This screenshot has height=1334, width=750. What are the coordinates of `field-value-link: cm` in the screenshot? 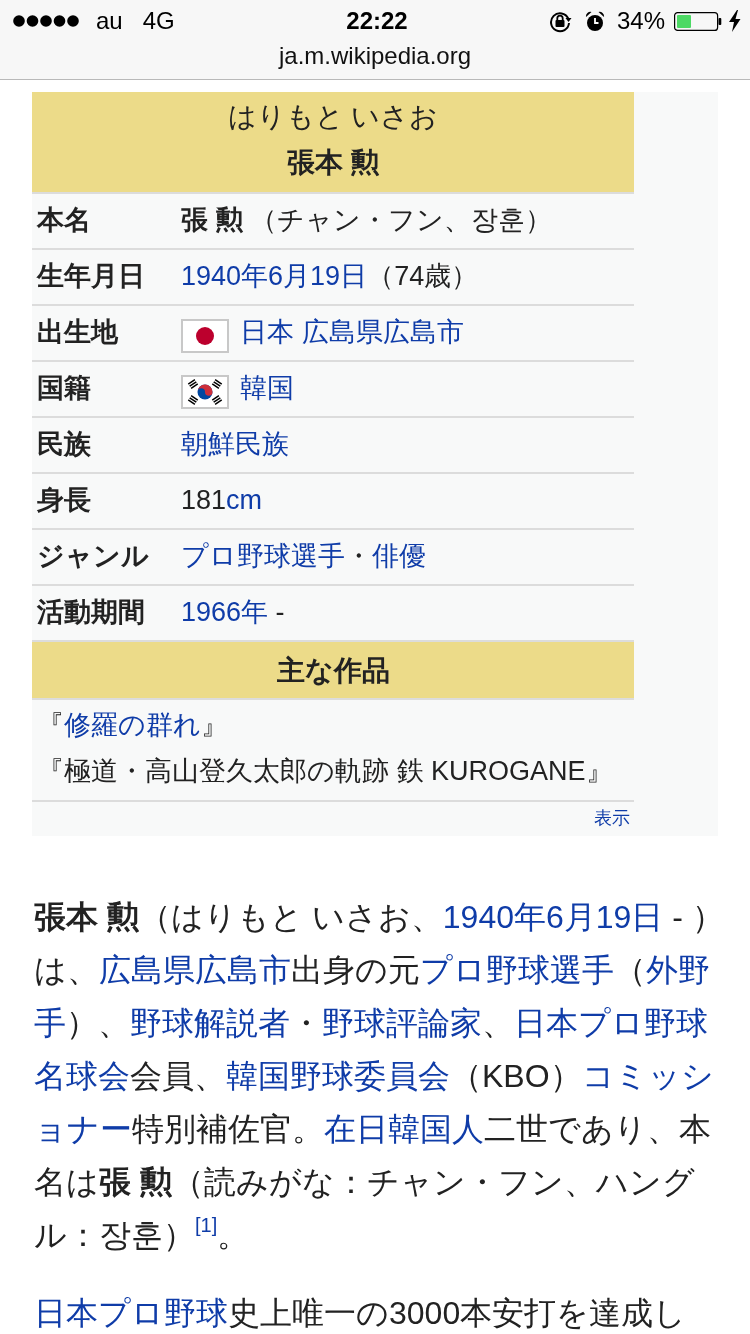 It's located at (244, 501).